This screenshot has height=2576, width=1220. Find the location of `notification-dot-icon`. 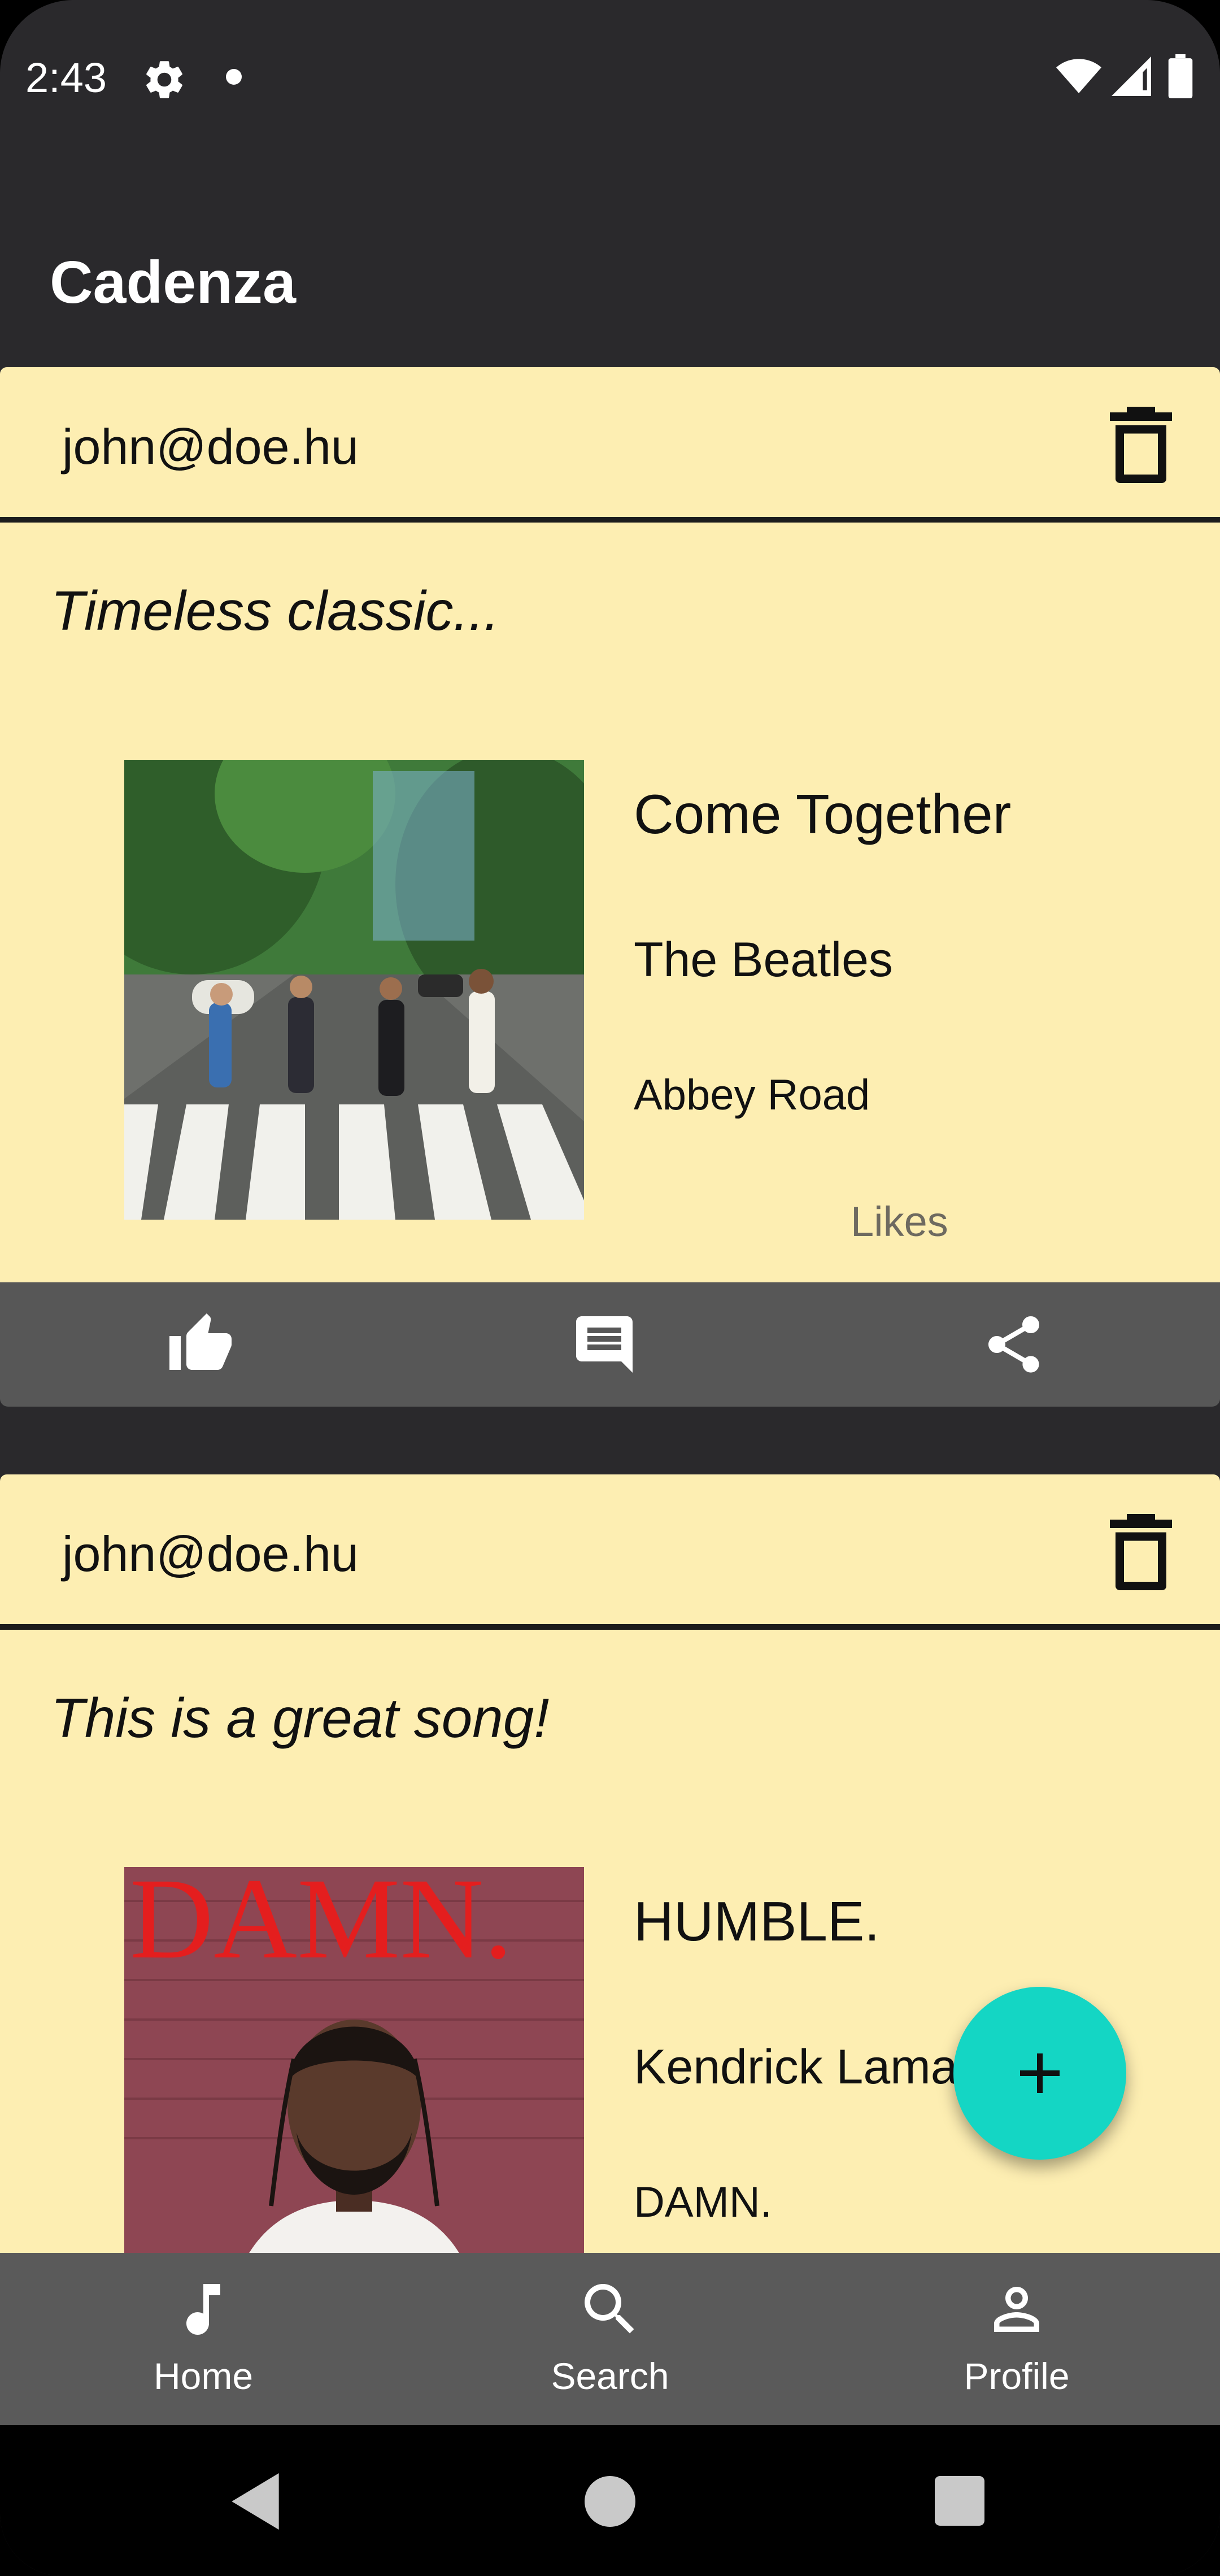

notification-dot-icon is located at coordinates (234, 77).